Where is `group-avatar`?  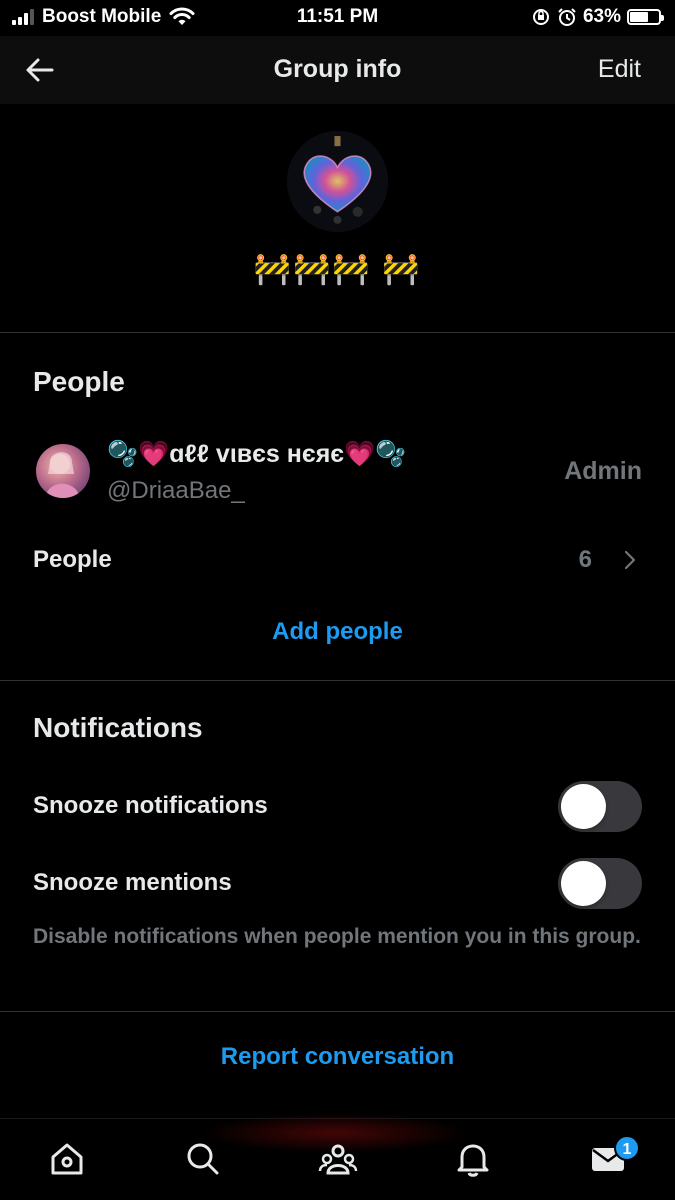
group-avatar is located at coordinates (337, 181).